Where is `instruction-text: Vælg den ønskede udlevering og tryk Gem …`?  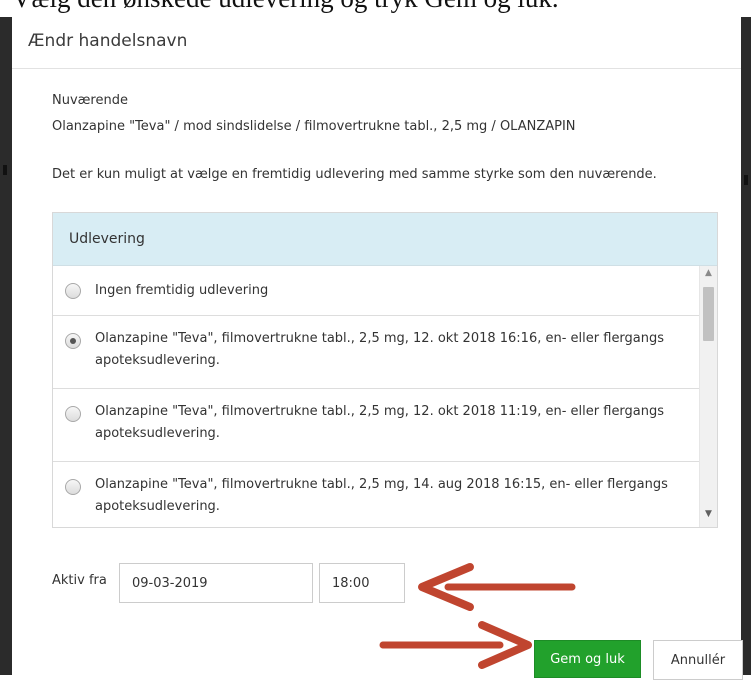
instruction-text: Vælg den ønskede udlevering og tryk Gem … is located at coordinates (285, 7).